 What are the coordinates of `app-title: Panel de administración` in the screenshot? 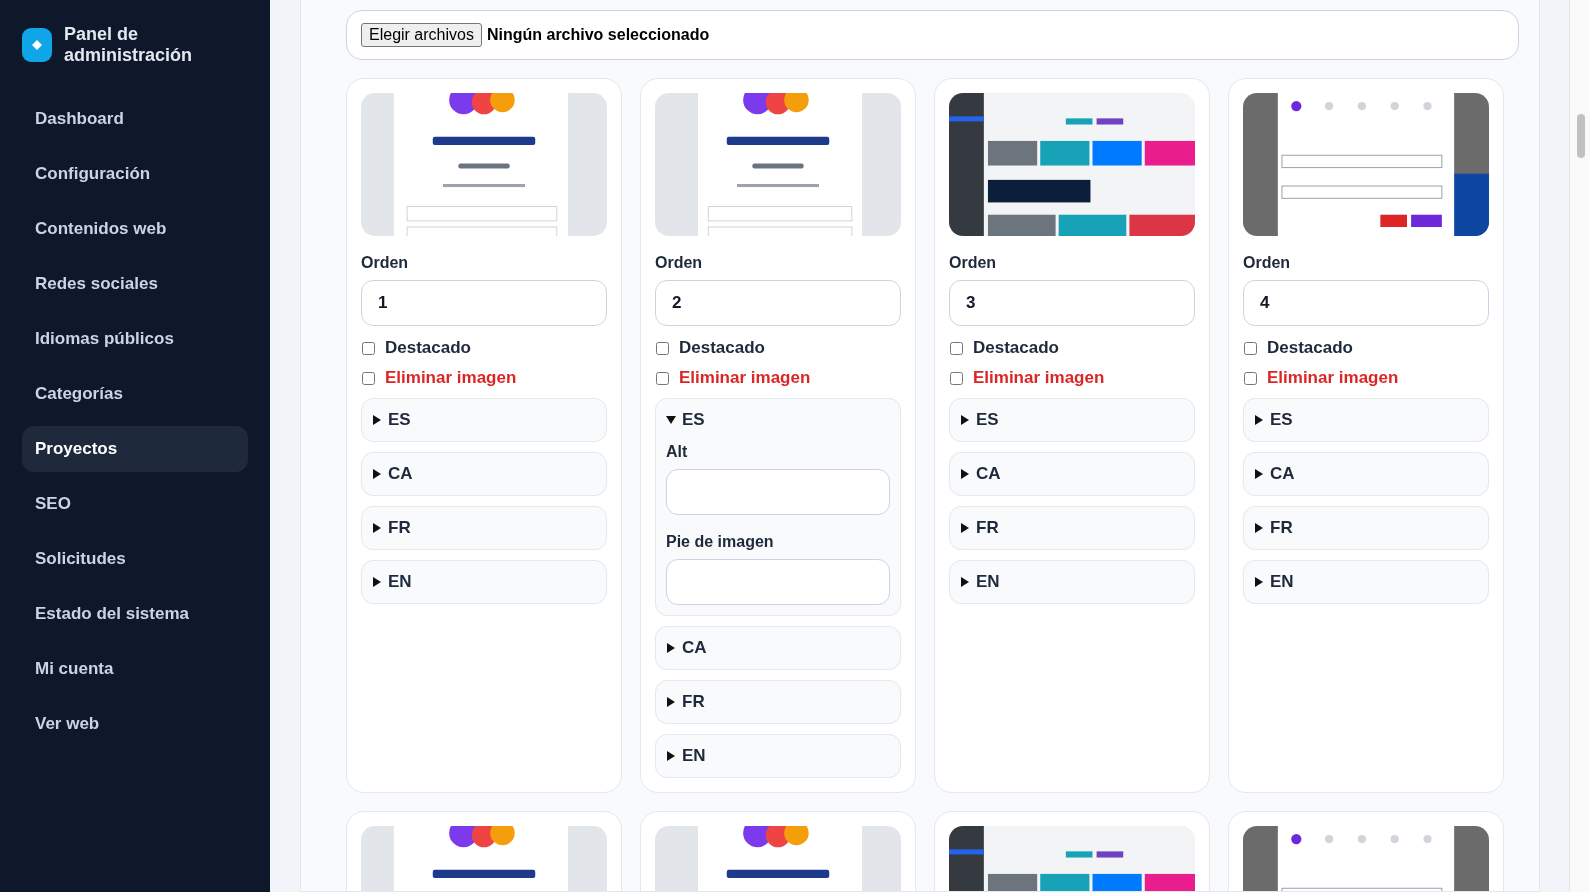 It's located at (129, 45).